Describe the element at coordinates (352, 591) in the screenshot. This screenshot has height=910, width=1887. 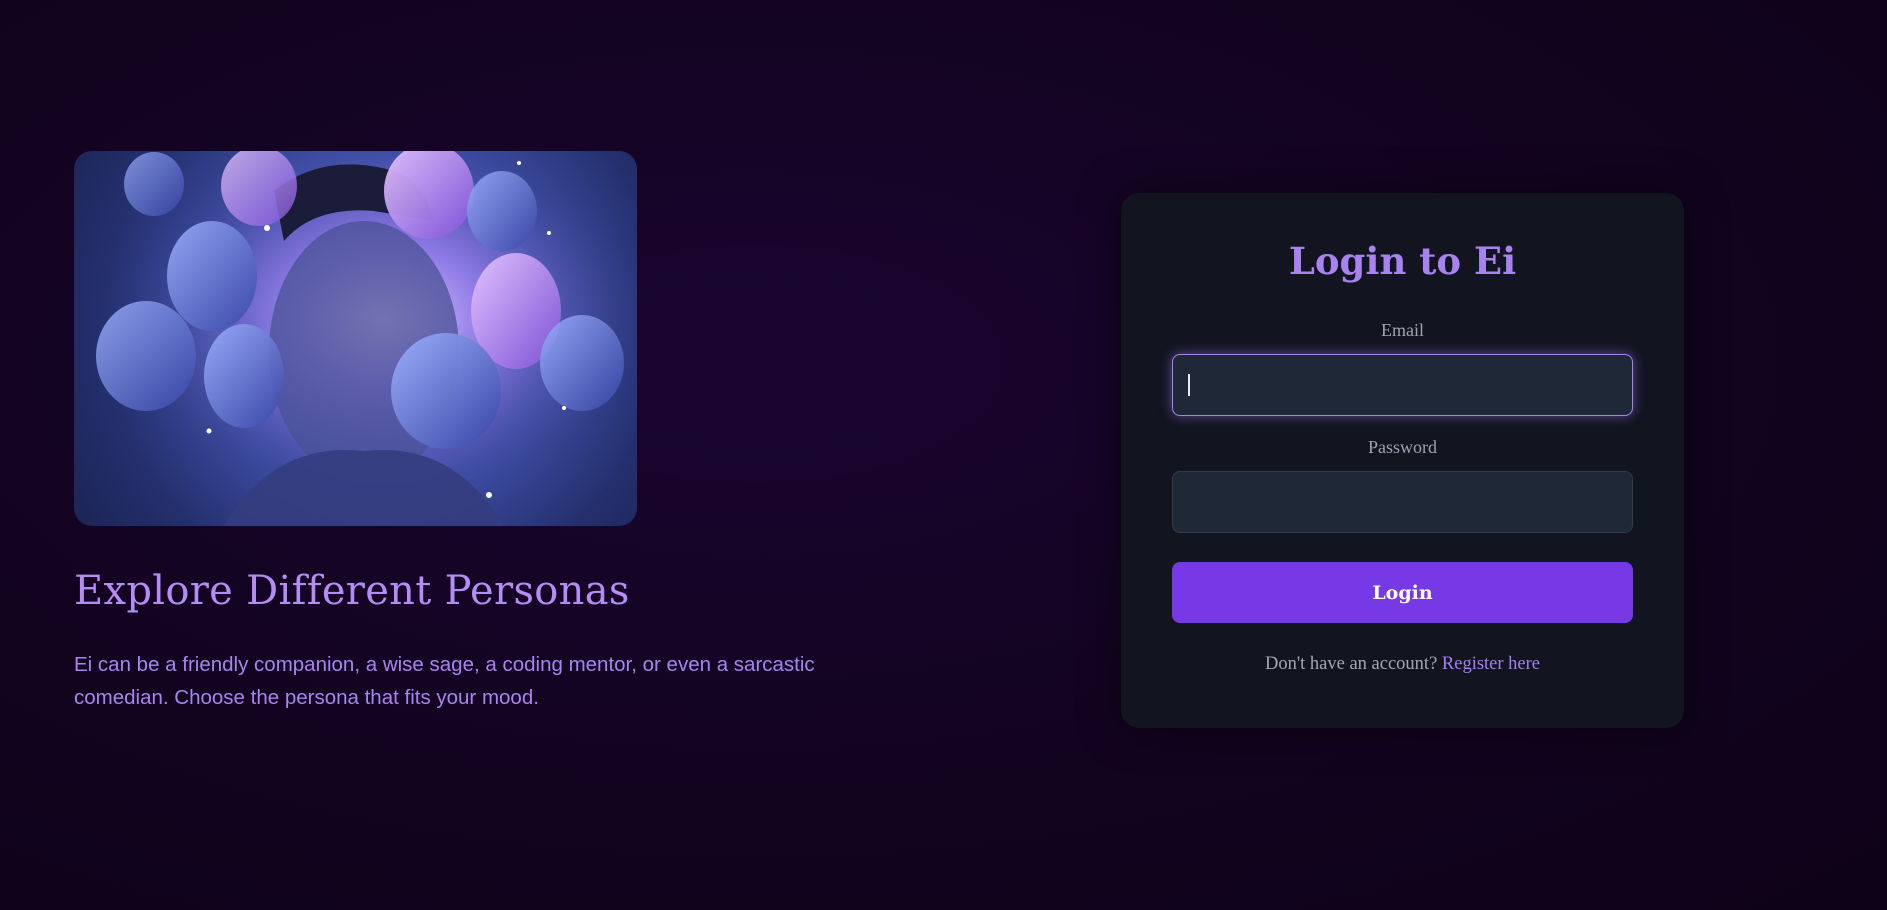
I see `hero-title: Explore Different Personas` at that location.